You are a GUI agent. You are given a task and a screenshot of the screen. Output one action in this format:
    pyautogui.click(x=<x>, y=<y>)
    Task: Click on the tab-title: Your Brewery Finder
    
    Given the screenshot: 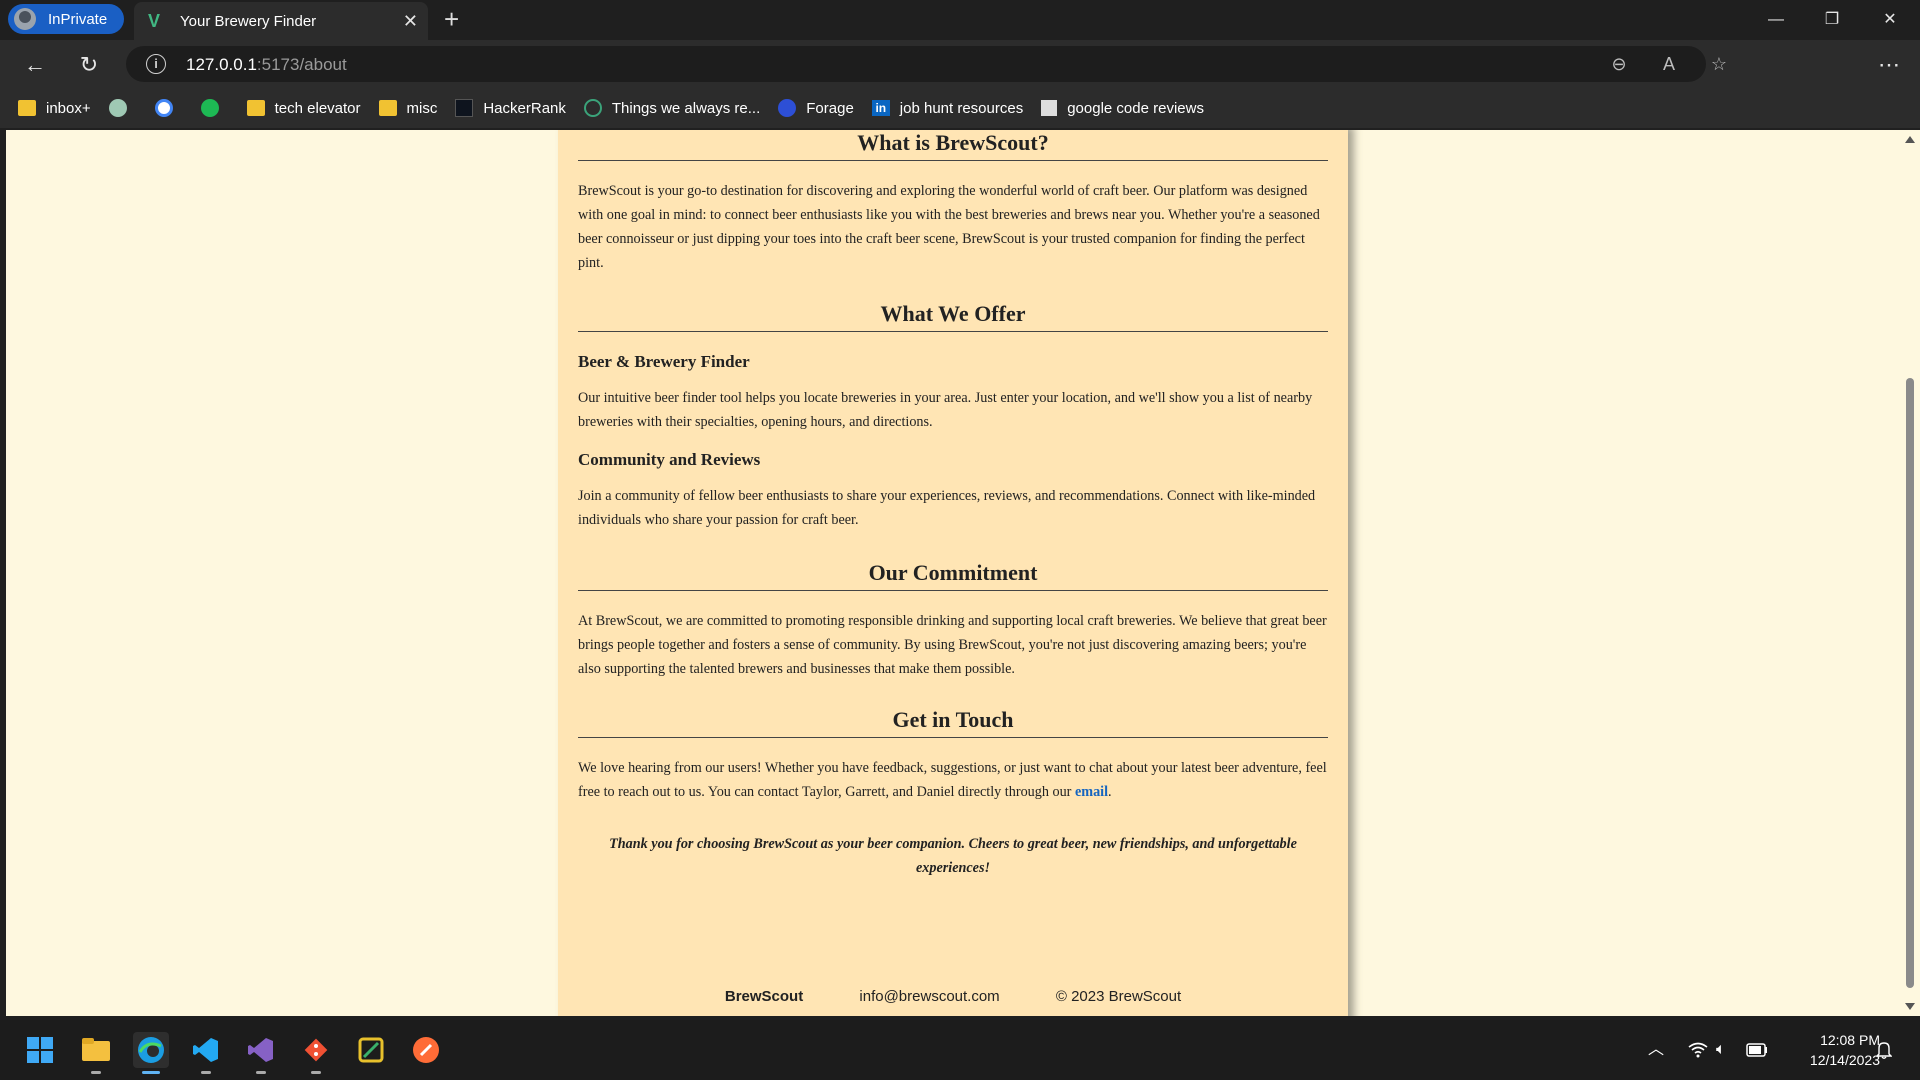 What is the action you would take?
    pyautogui.click(x=248, y=21)
    